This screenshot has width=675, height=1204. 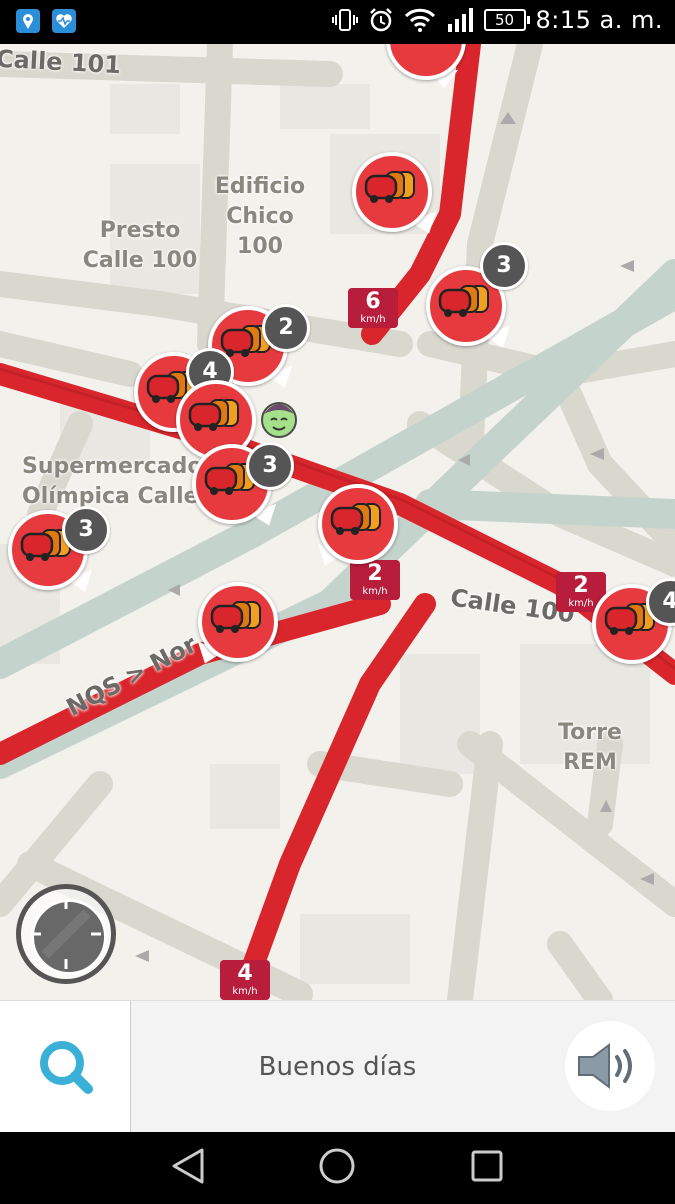 What do you see at coordinates (245, 980) in the screenshot?
I see `speed-badge: 4 km/h` at bounding box center [245, 980].